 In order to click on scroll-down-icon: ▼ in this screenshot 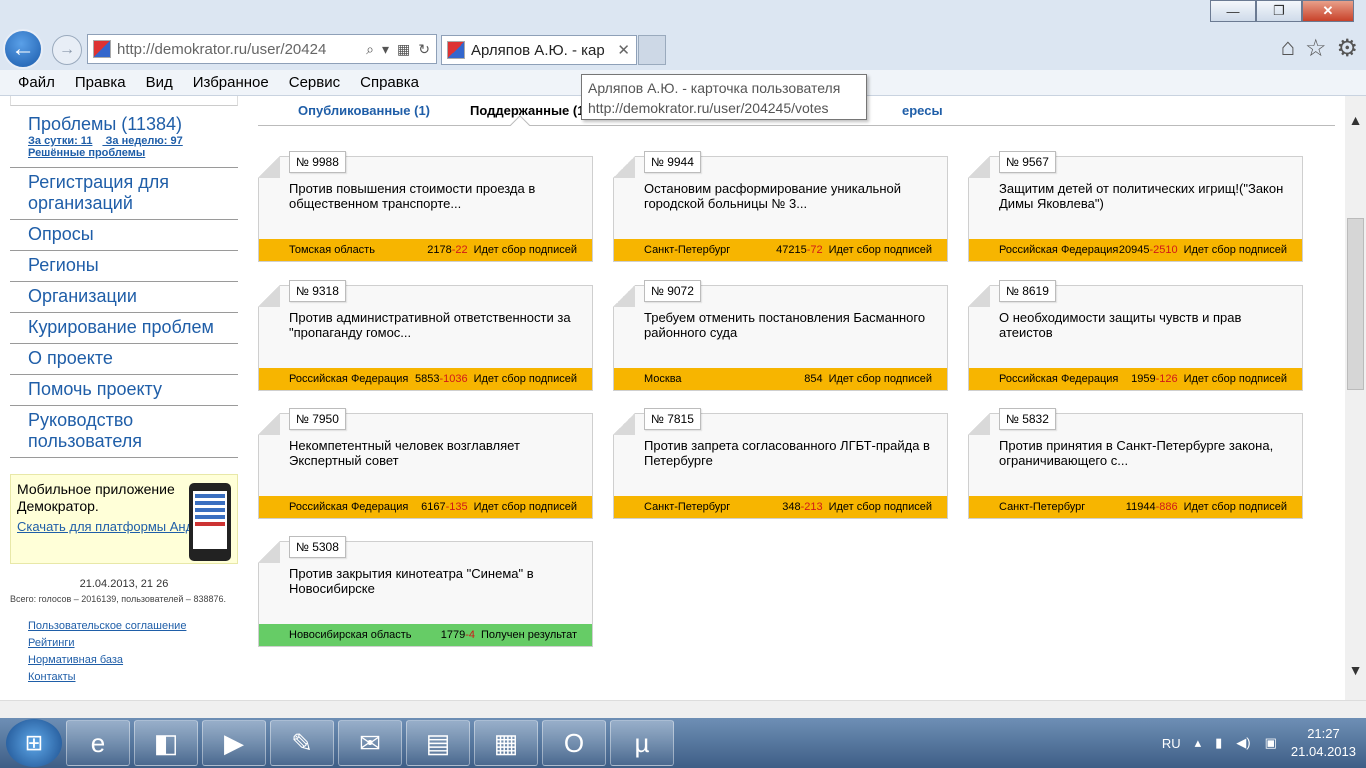, I will do `click(1355, 674)`.